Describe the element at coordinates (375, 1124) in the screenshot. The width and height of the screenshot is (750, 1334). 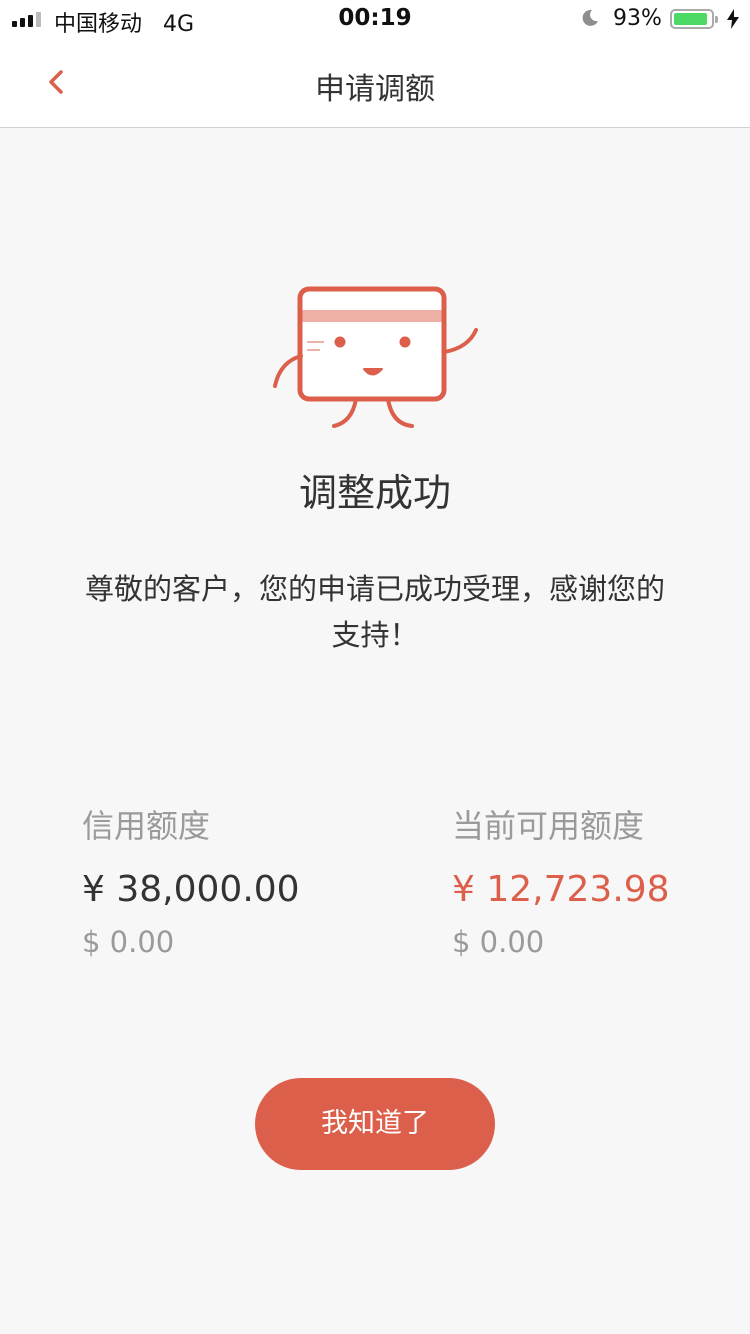
I see `confirm-button: 我知道了` at that location.